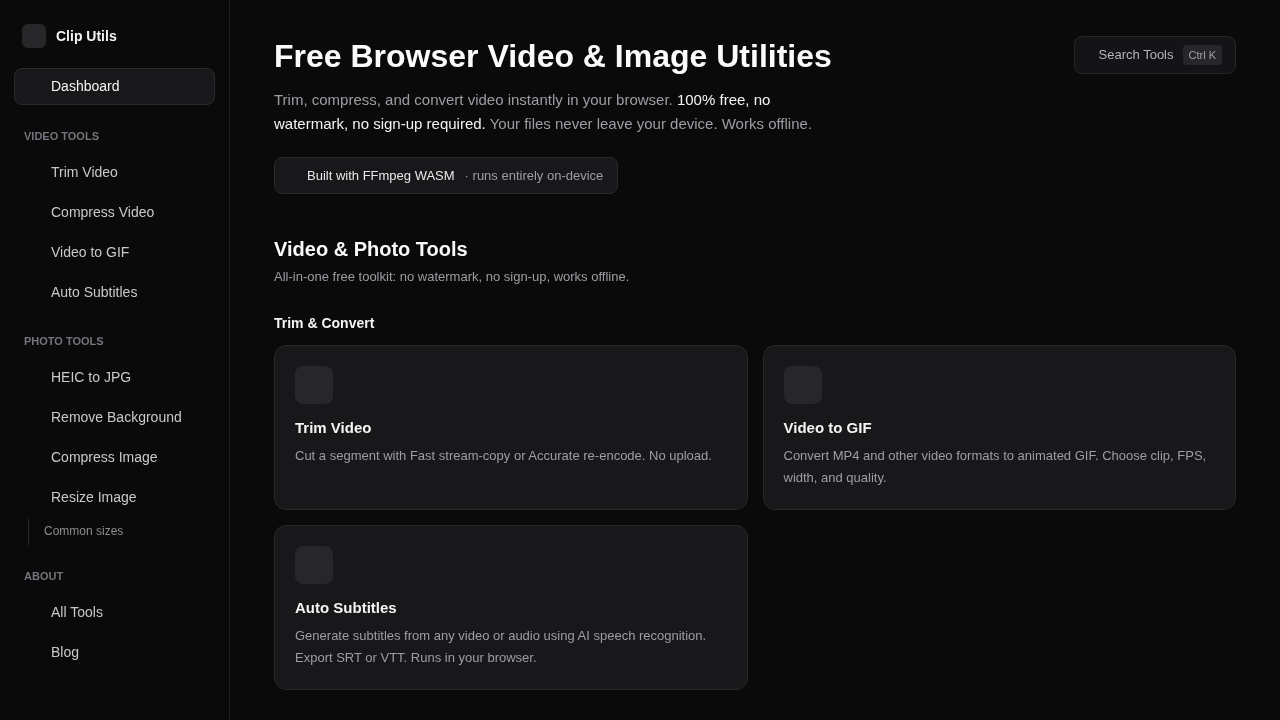  Describe the element at coordinates (511, 607) in the screenshot. I see `tool-card: Auto Subtitles Generate subtitles from any video or audio using AI speech recognition. Export SRT or VTT. Runs in your browser.` at that location.